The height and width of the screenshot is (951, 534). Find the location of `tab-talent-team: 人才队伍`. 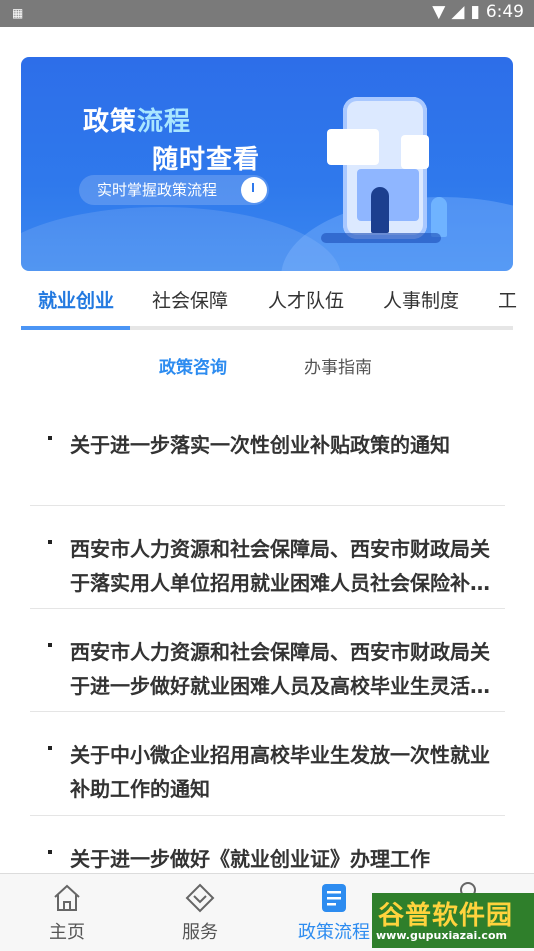

tab-talent-team: 人才队伍 is located at coordinates (306, 299).